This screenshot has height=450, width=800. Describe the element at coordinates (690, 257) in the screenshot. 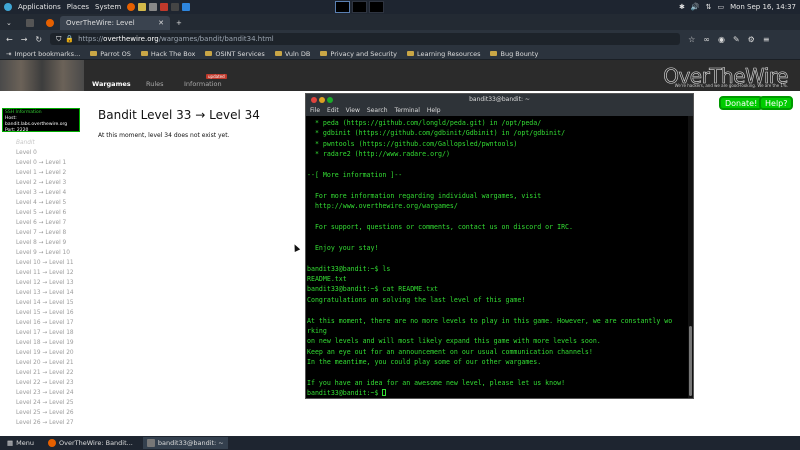

I see `terminal-scrollbar` at that location.